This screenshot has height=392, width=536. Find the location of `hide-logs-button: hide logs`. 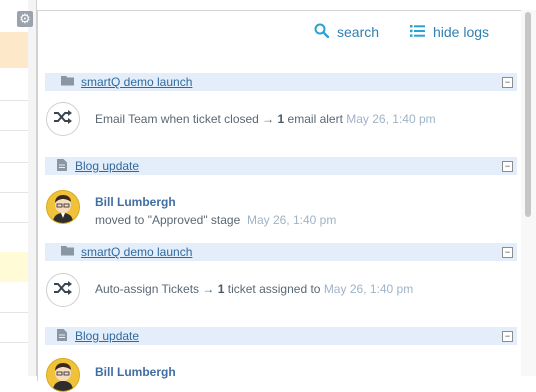

hide-logs-button: hide logs is located at coordinates (449, 32).